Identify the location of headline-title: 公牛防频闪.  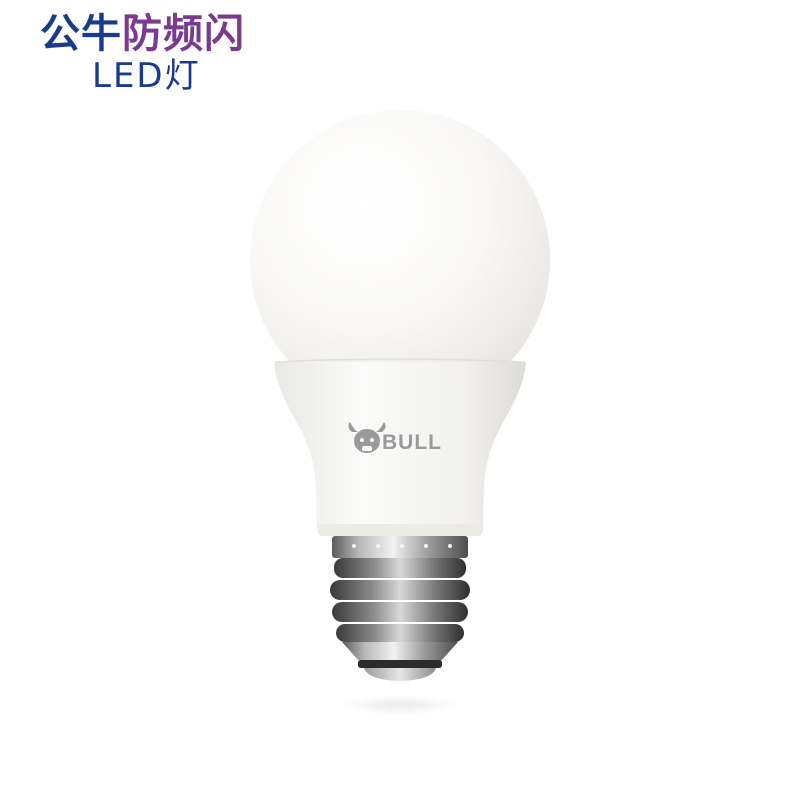
(142, 34).